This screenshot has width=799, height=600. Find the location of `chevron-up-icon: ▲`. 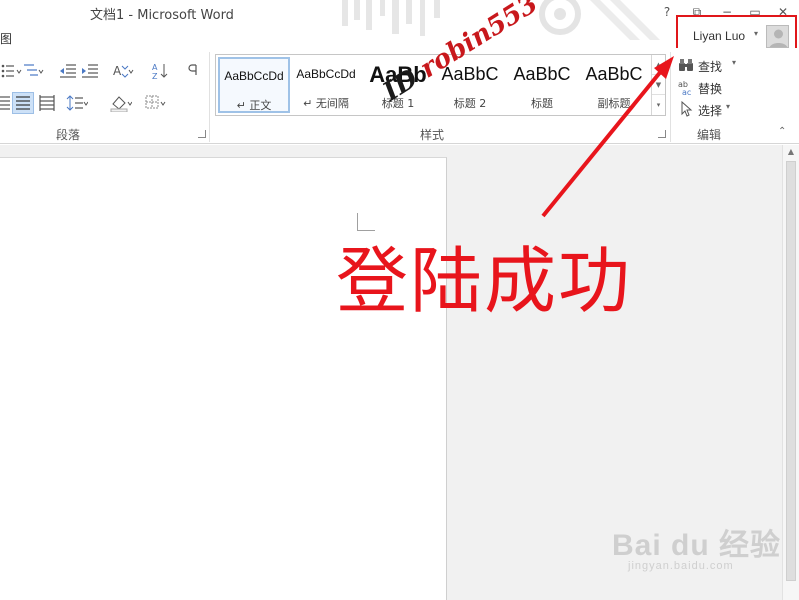

chevron-up-icon: ▲ is located at coordinates (658, 65).